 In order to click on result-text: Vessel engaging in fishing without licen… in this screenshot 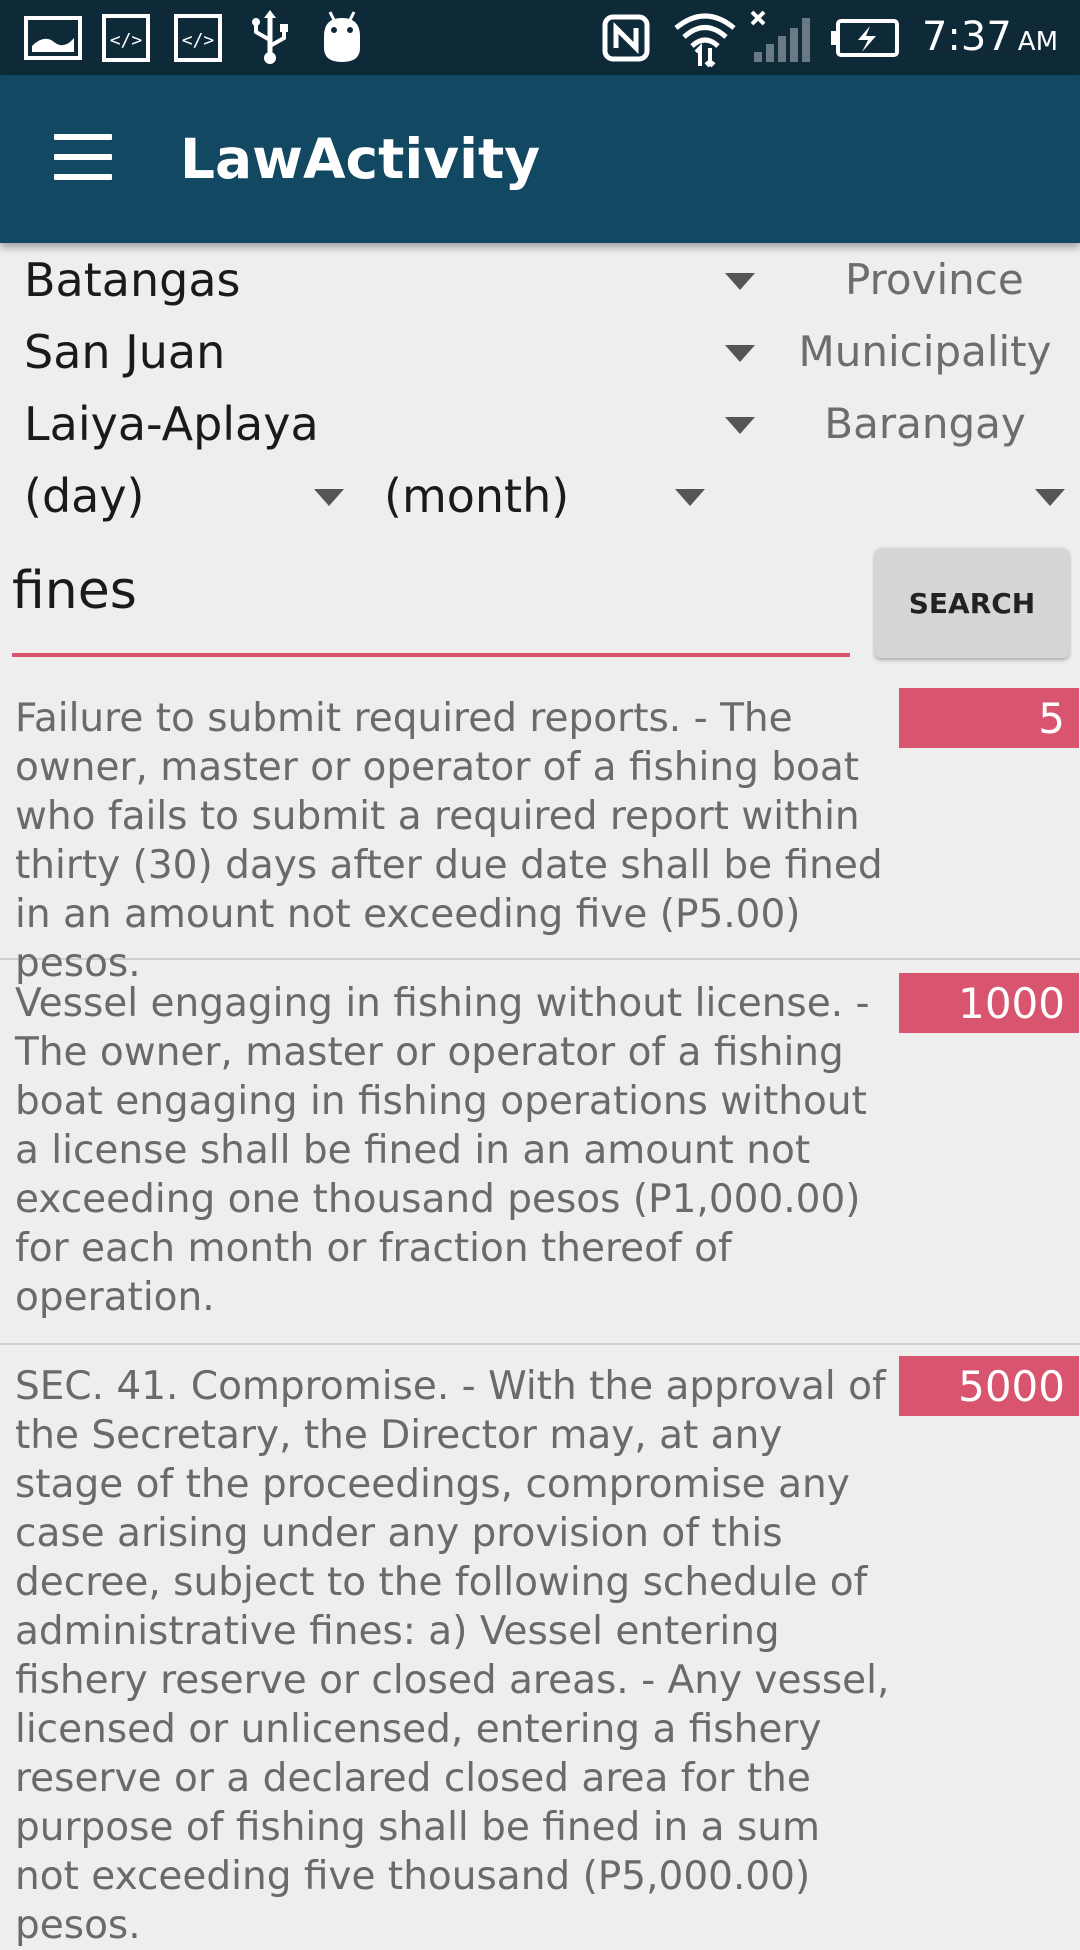, I will do `click(442, 1150)`.